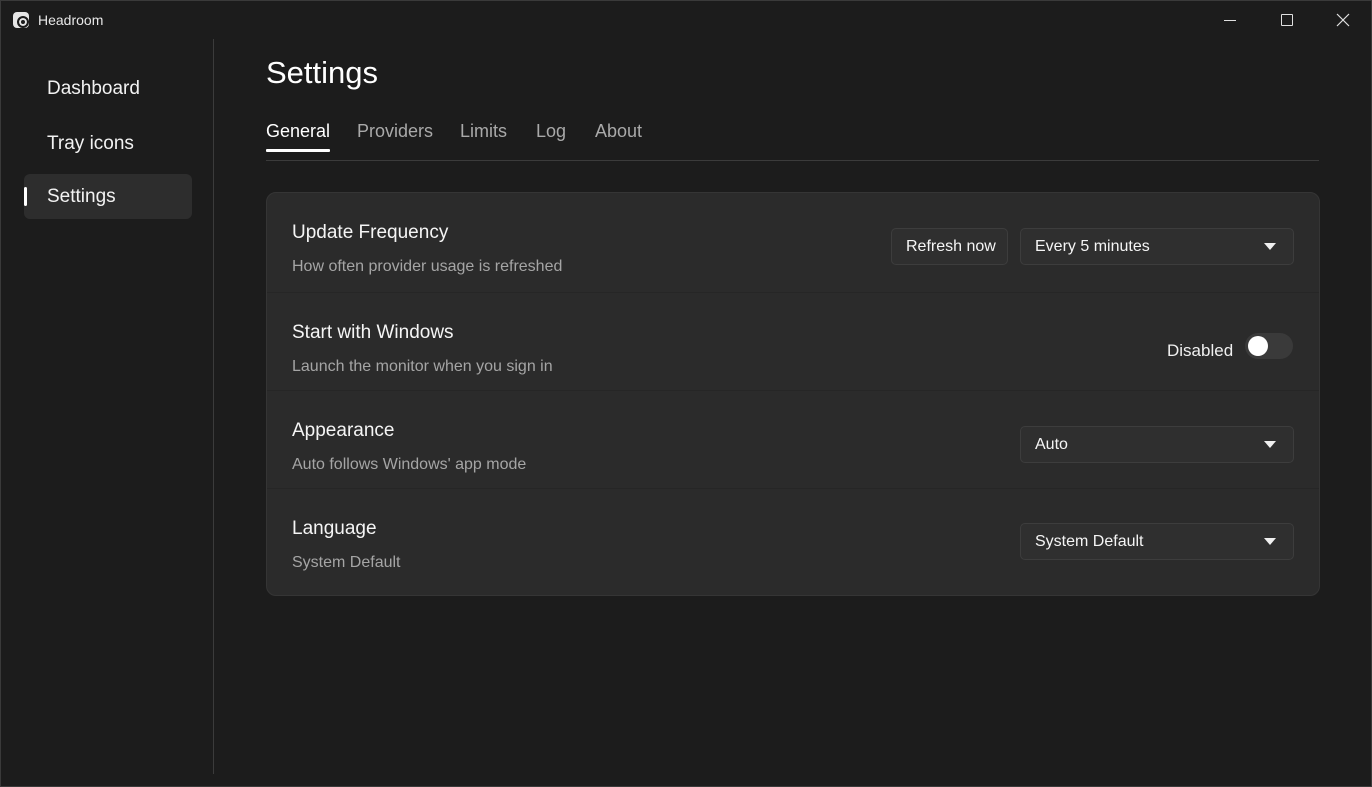  What do you see at coordinates (792, 140) in the screenshot?
I see `tab-bar: General Providers Limits Log About` at bounding box center [792, 140].